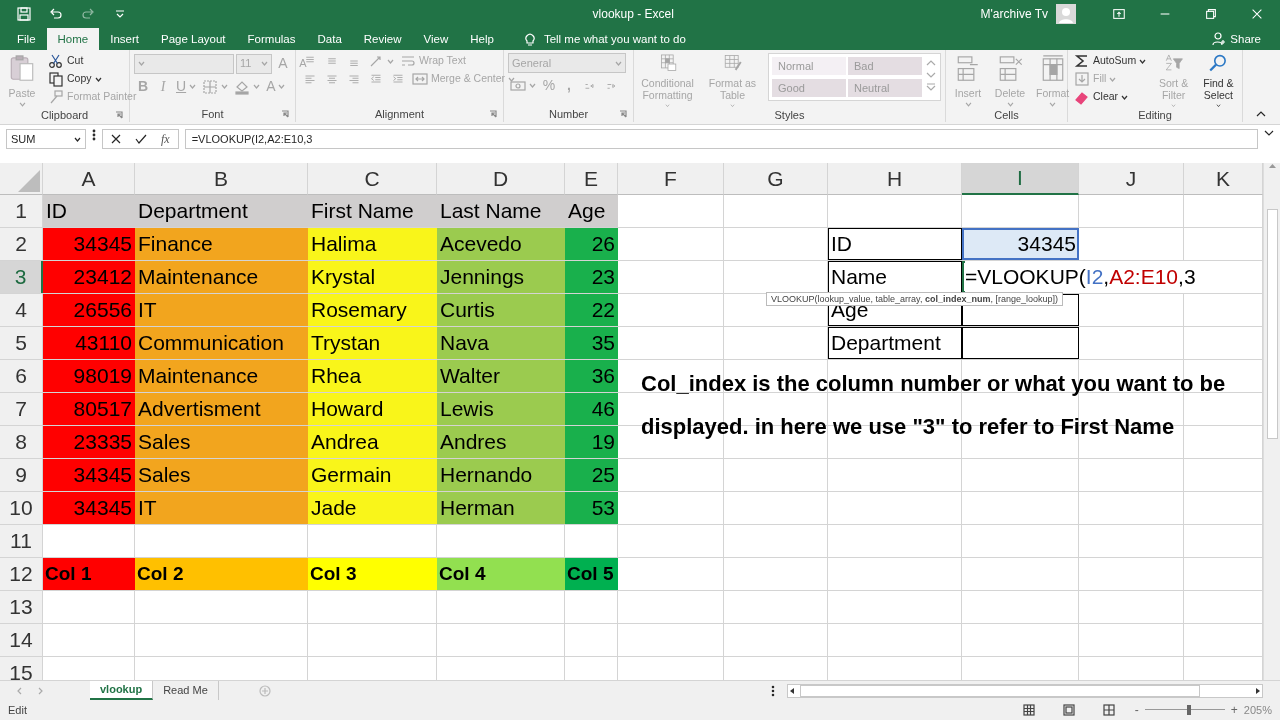 The image size is (1280, 720). What do you see at coordinates (372, 475) in the screenshot?
I see `table-cell: Germain` at bounding box center [372, 475].